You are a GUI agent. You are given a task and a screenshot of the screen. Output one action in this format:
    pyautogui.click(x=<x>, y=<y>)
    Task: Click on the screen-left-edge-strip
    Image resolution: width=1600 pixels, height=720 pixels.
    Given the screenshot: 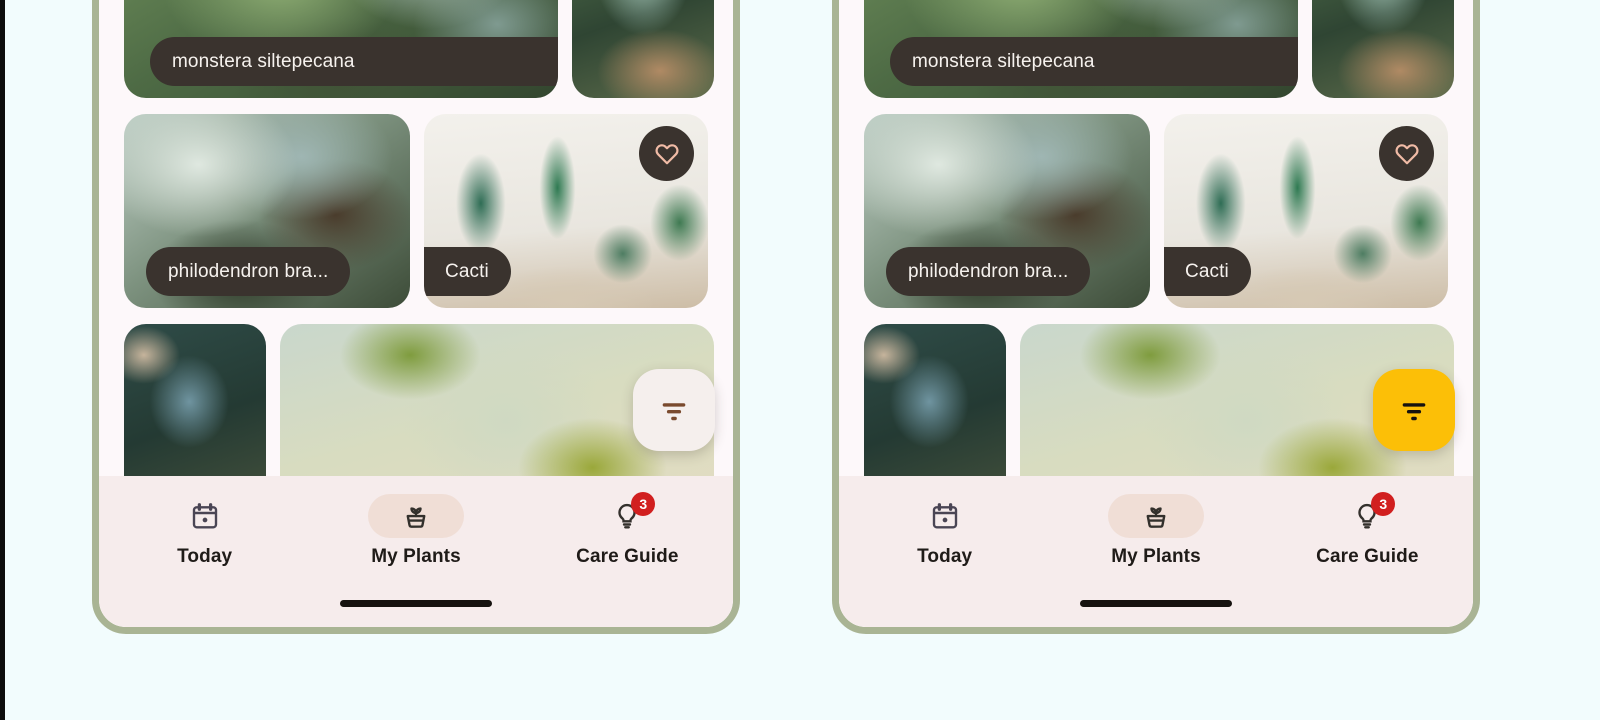 What is the action you would take?
    pyautogui.click(x=2, y=360)
    